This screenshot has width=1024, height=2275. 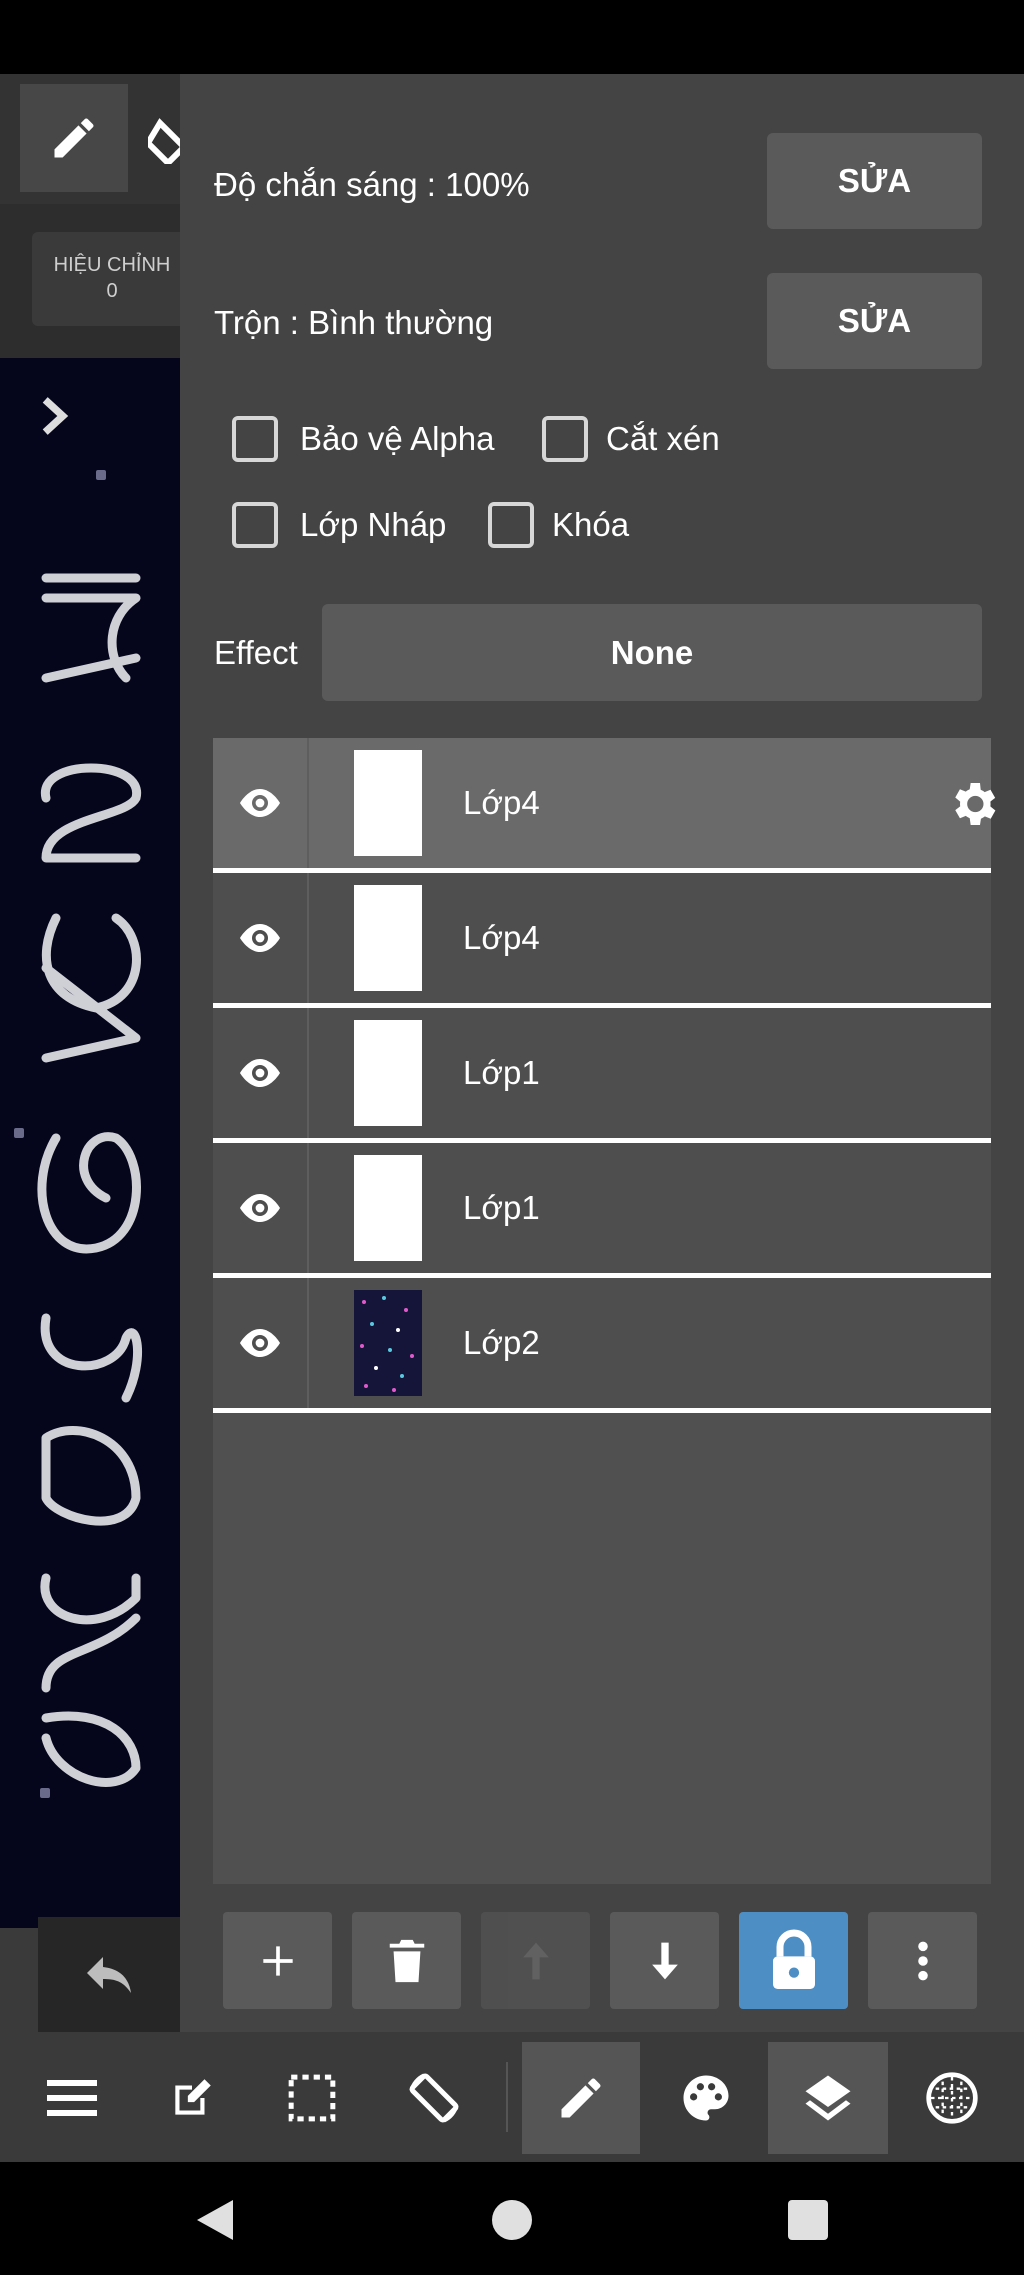 I want to click on clipping-option: Cắt xén, so click(x=631, y=439).